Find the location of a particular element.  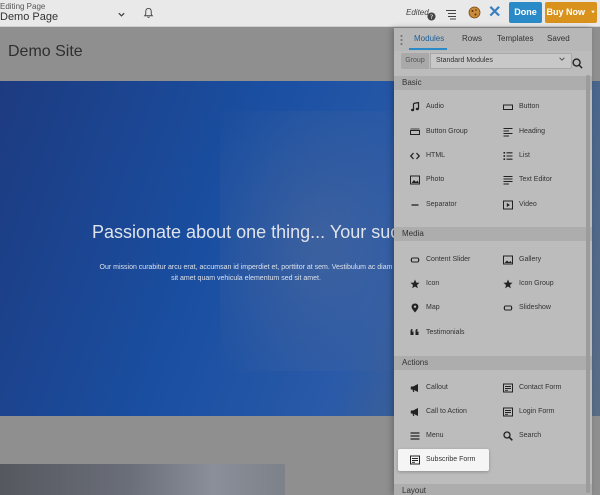

buy-now-label: Buy Now is located at coordinates (565, 12).